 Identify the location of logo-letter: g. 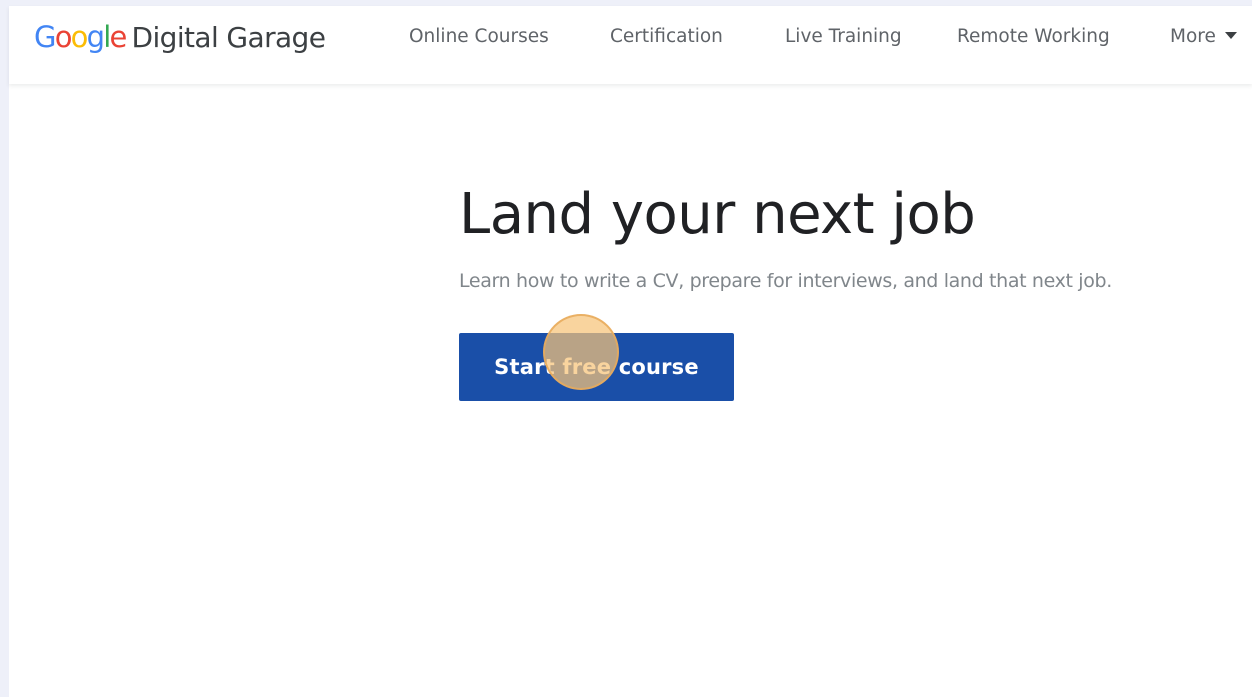
(95, 37).